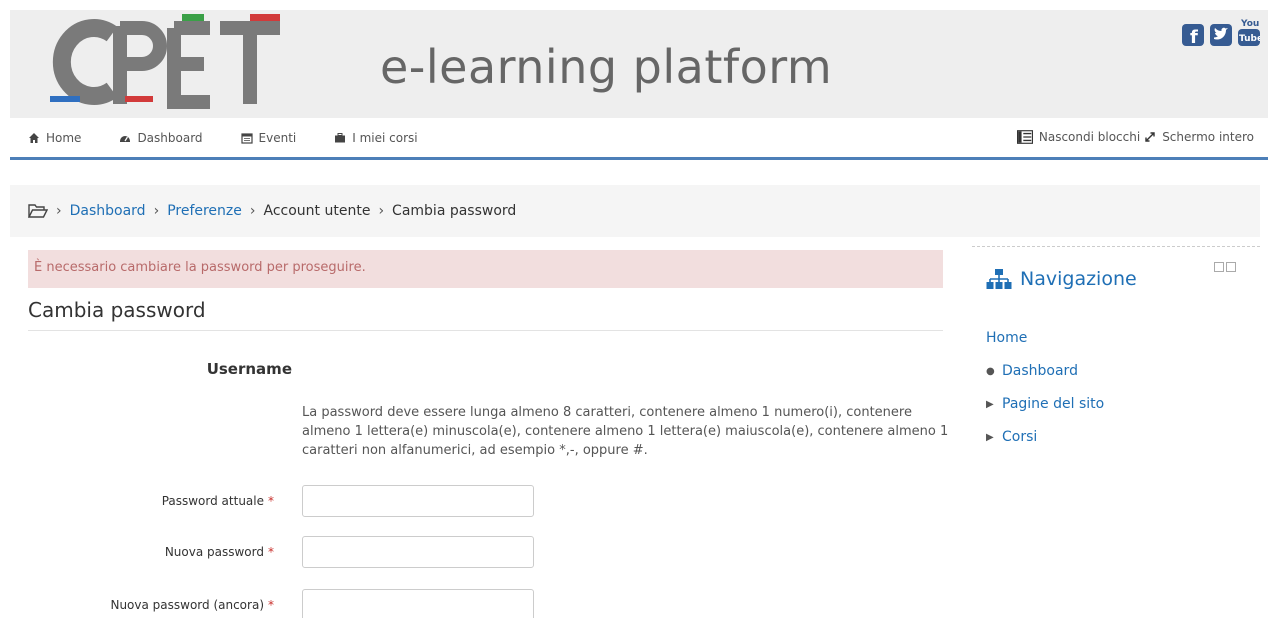  I want to click on nav-events: Eventi, so click(268, 138).